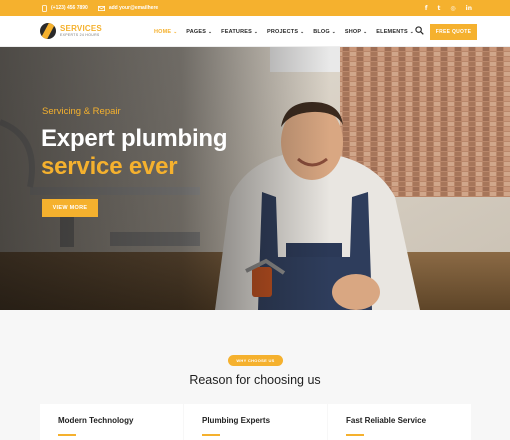 This screenshot has height=440, width=510. I want to click on section-badge: WHY CHOOSE US, so click(255, 360).